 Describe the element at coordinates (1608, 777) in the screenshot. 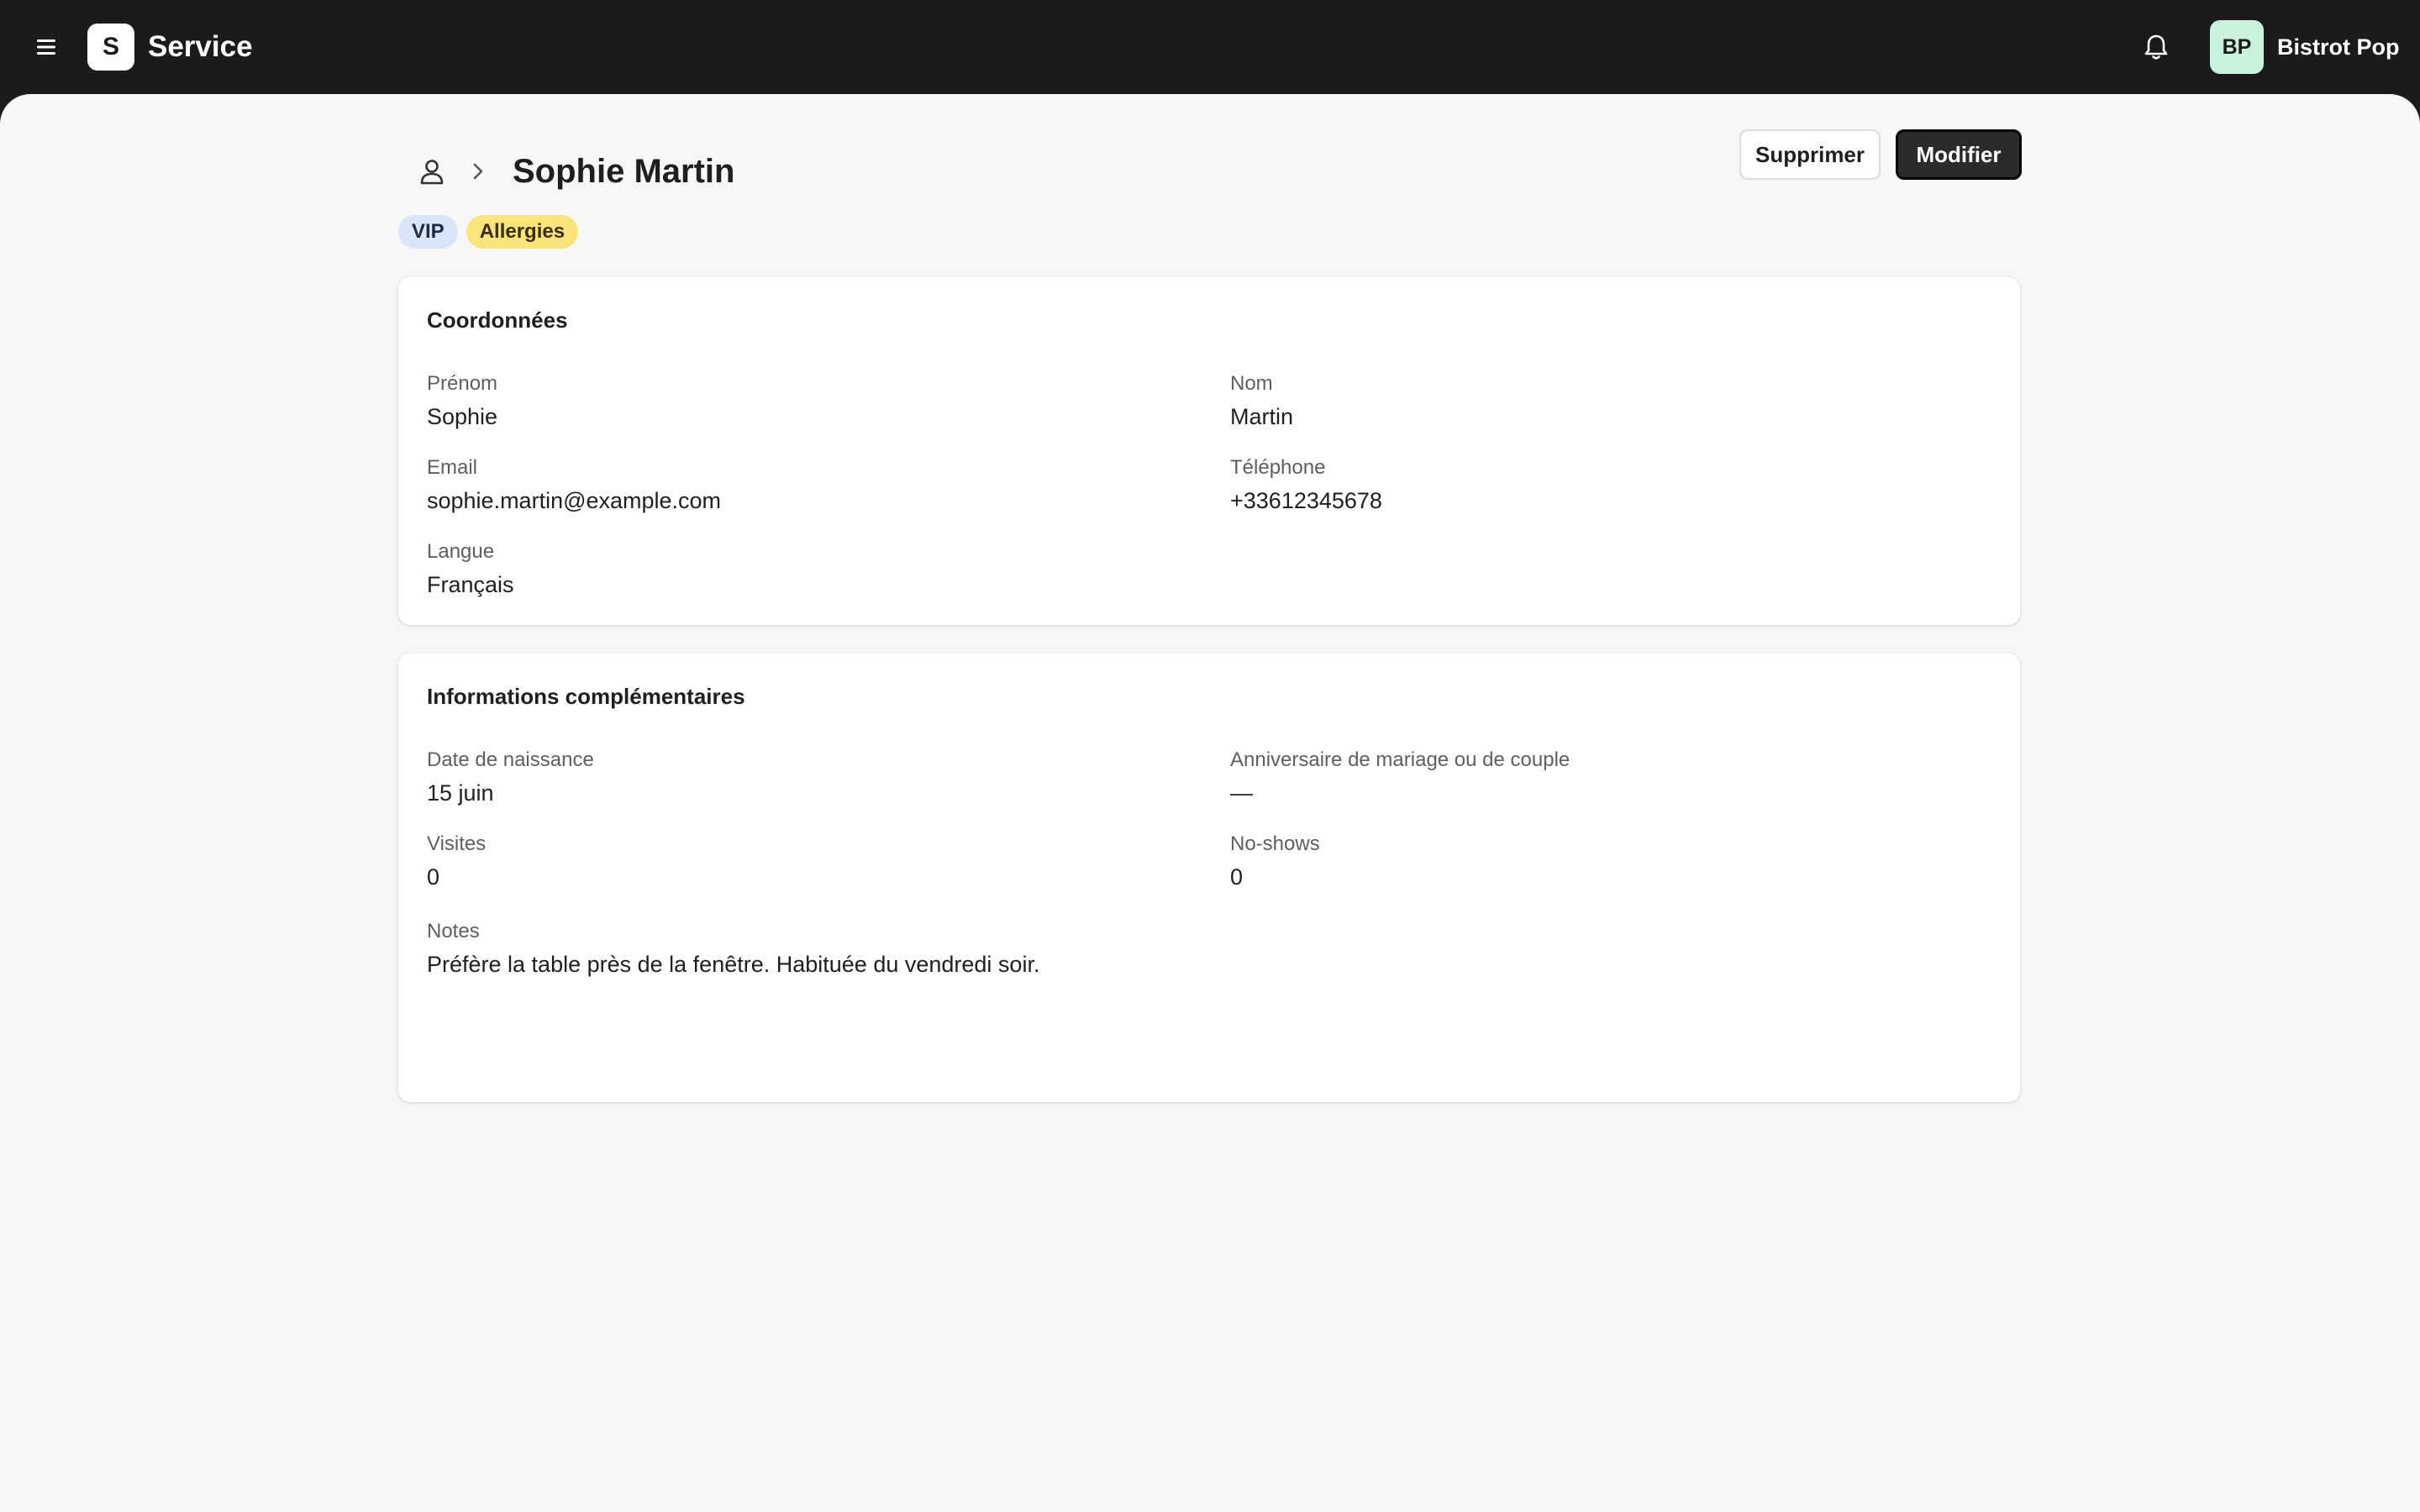

I see `anniversary-field: Anniversaire de mariage ou de couple —` at that location.